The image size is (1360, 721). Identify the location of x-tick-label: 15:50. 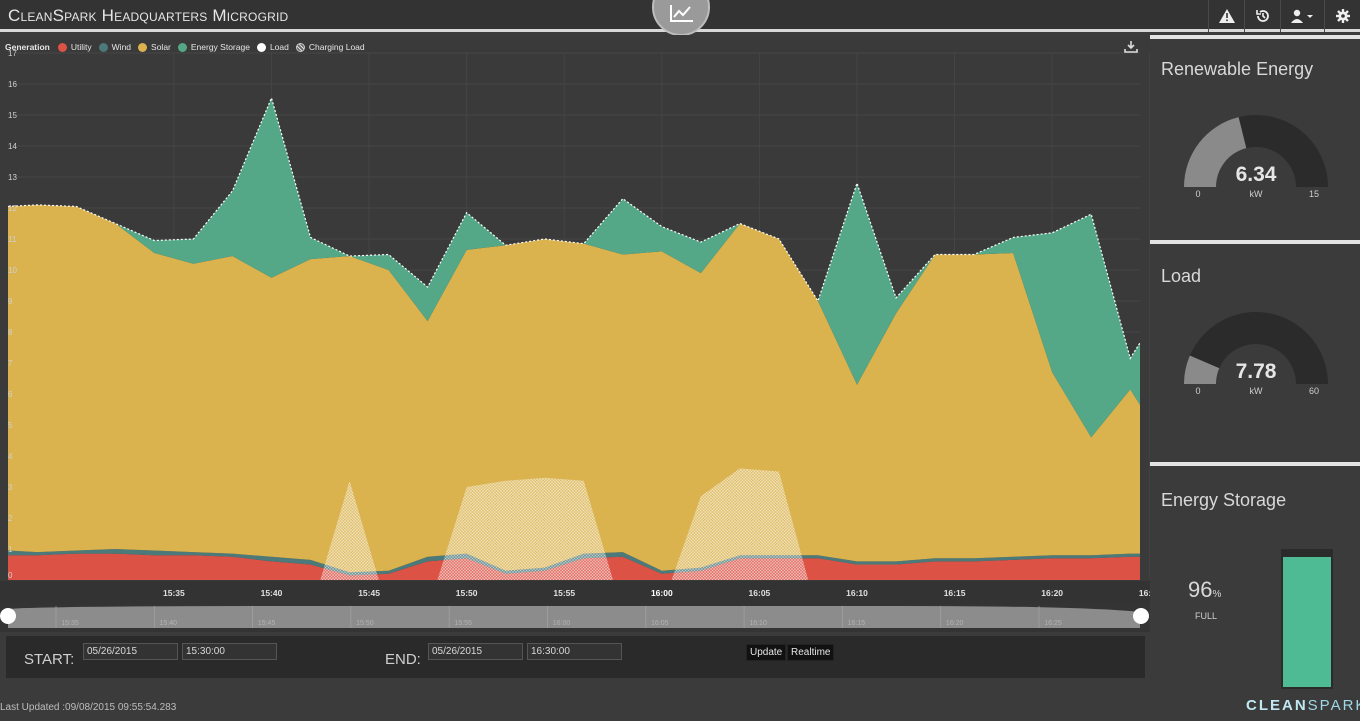
(467, 593).